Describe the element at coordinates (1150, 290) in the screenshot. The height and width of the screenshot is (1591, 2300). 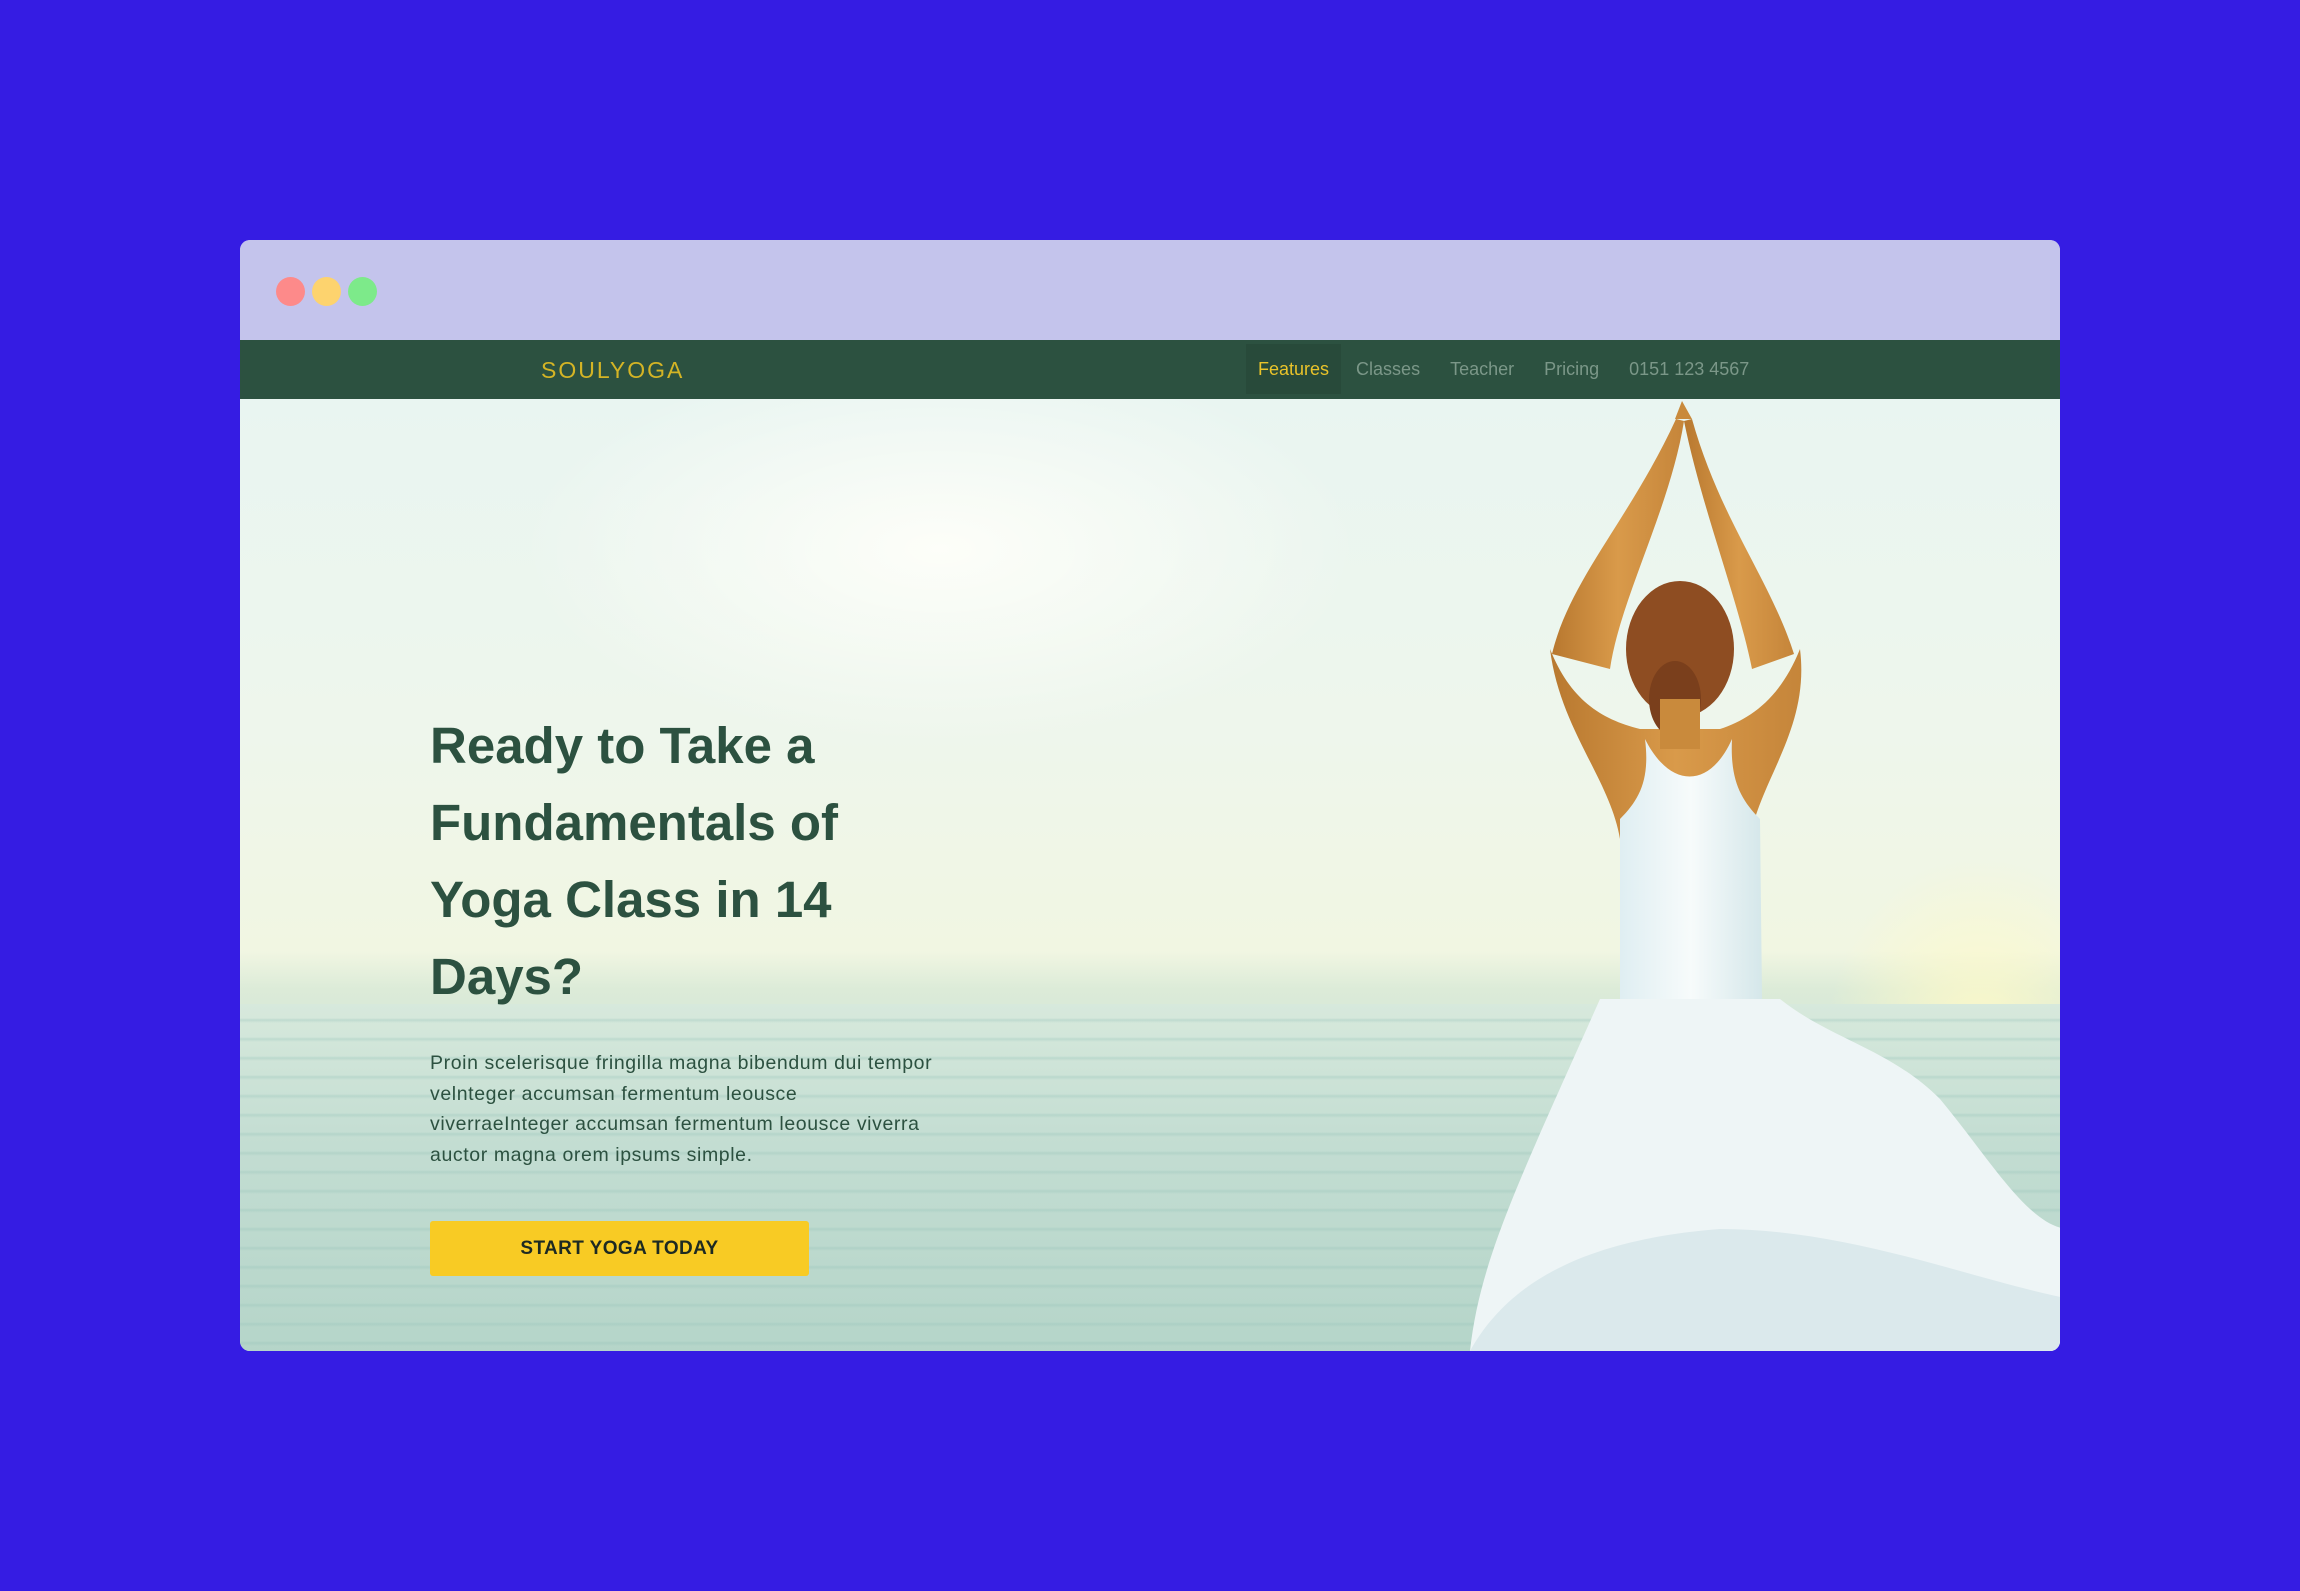
I see `browser-titlebar` at that location.